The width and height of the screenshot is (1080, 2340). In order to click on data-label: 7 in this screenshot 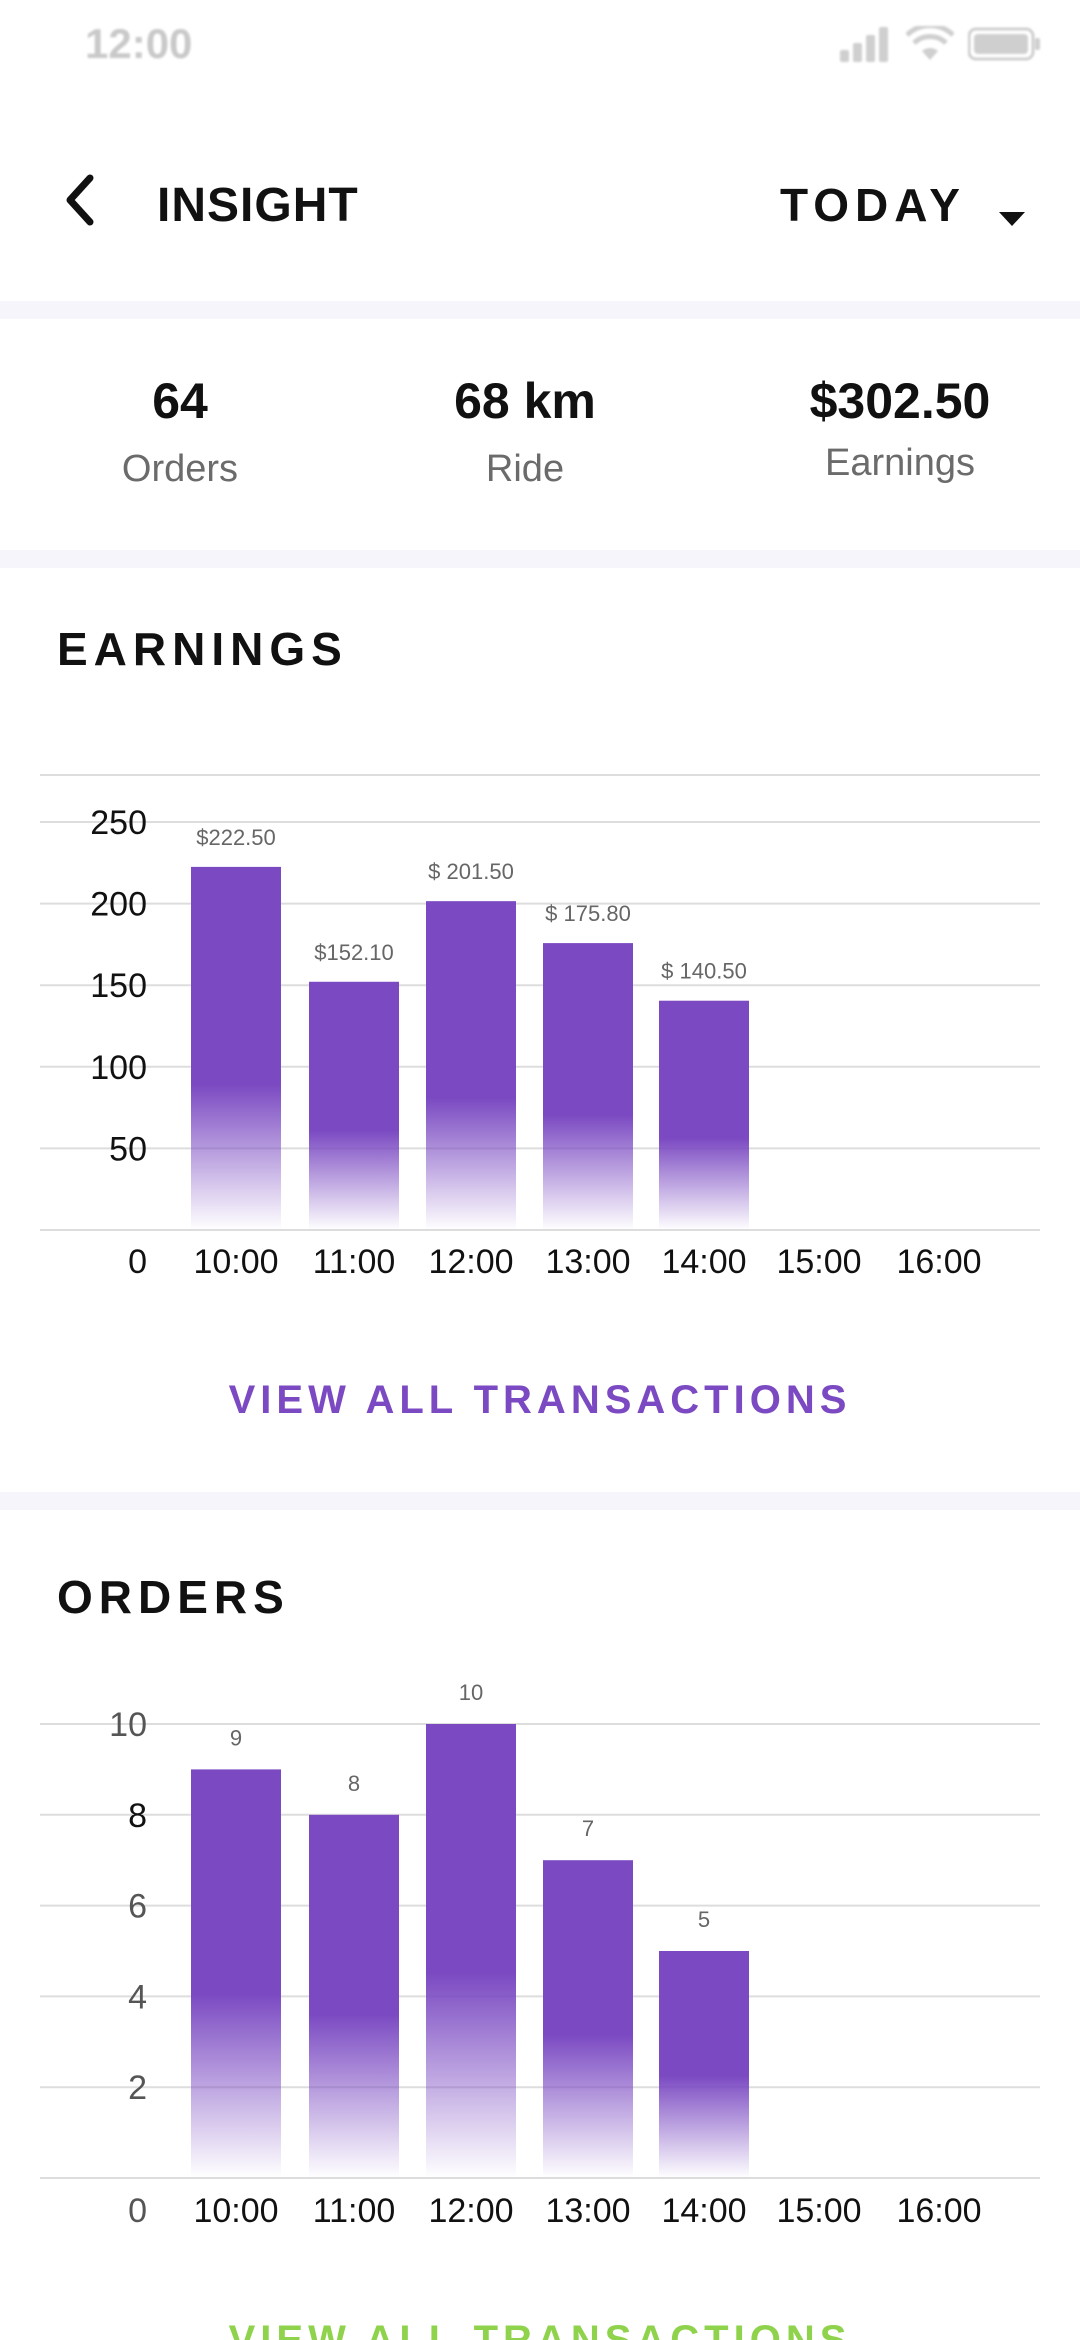, I will do `click(588, 1828)`.